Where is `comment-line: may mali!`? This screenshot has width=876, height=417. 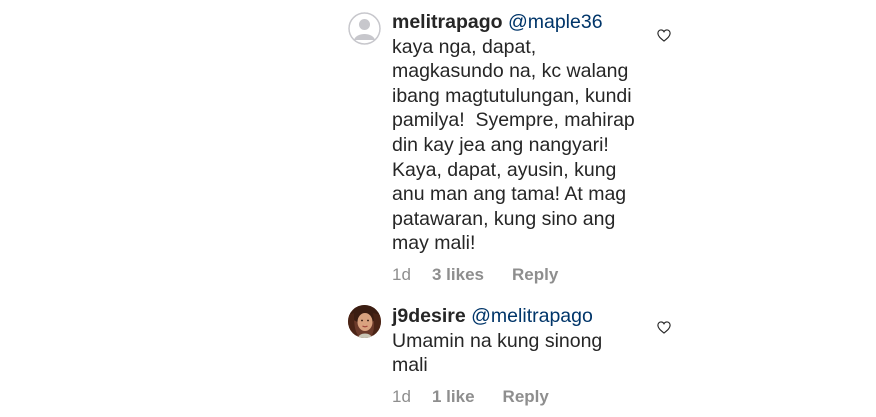 comment-line: may mali! is located at coordinates (434, 243).